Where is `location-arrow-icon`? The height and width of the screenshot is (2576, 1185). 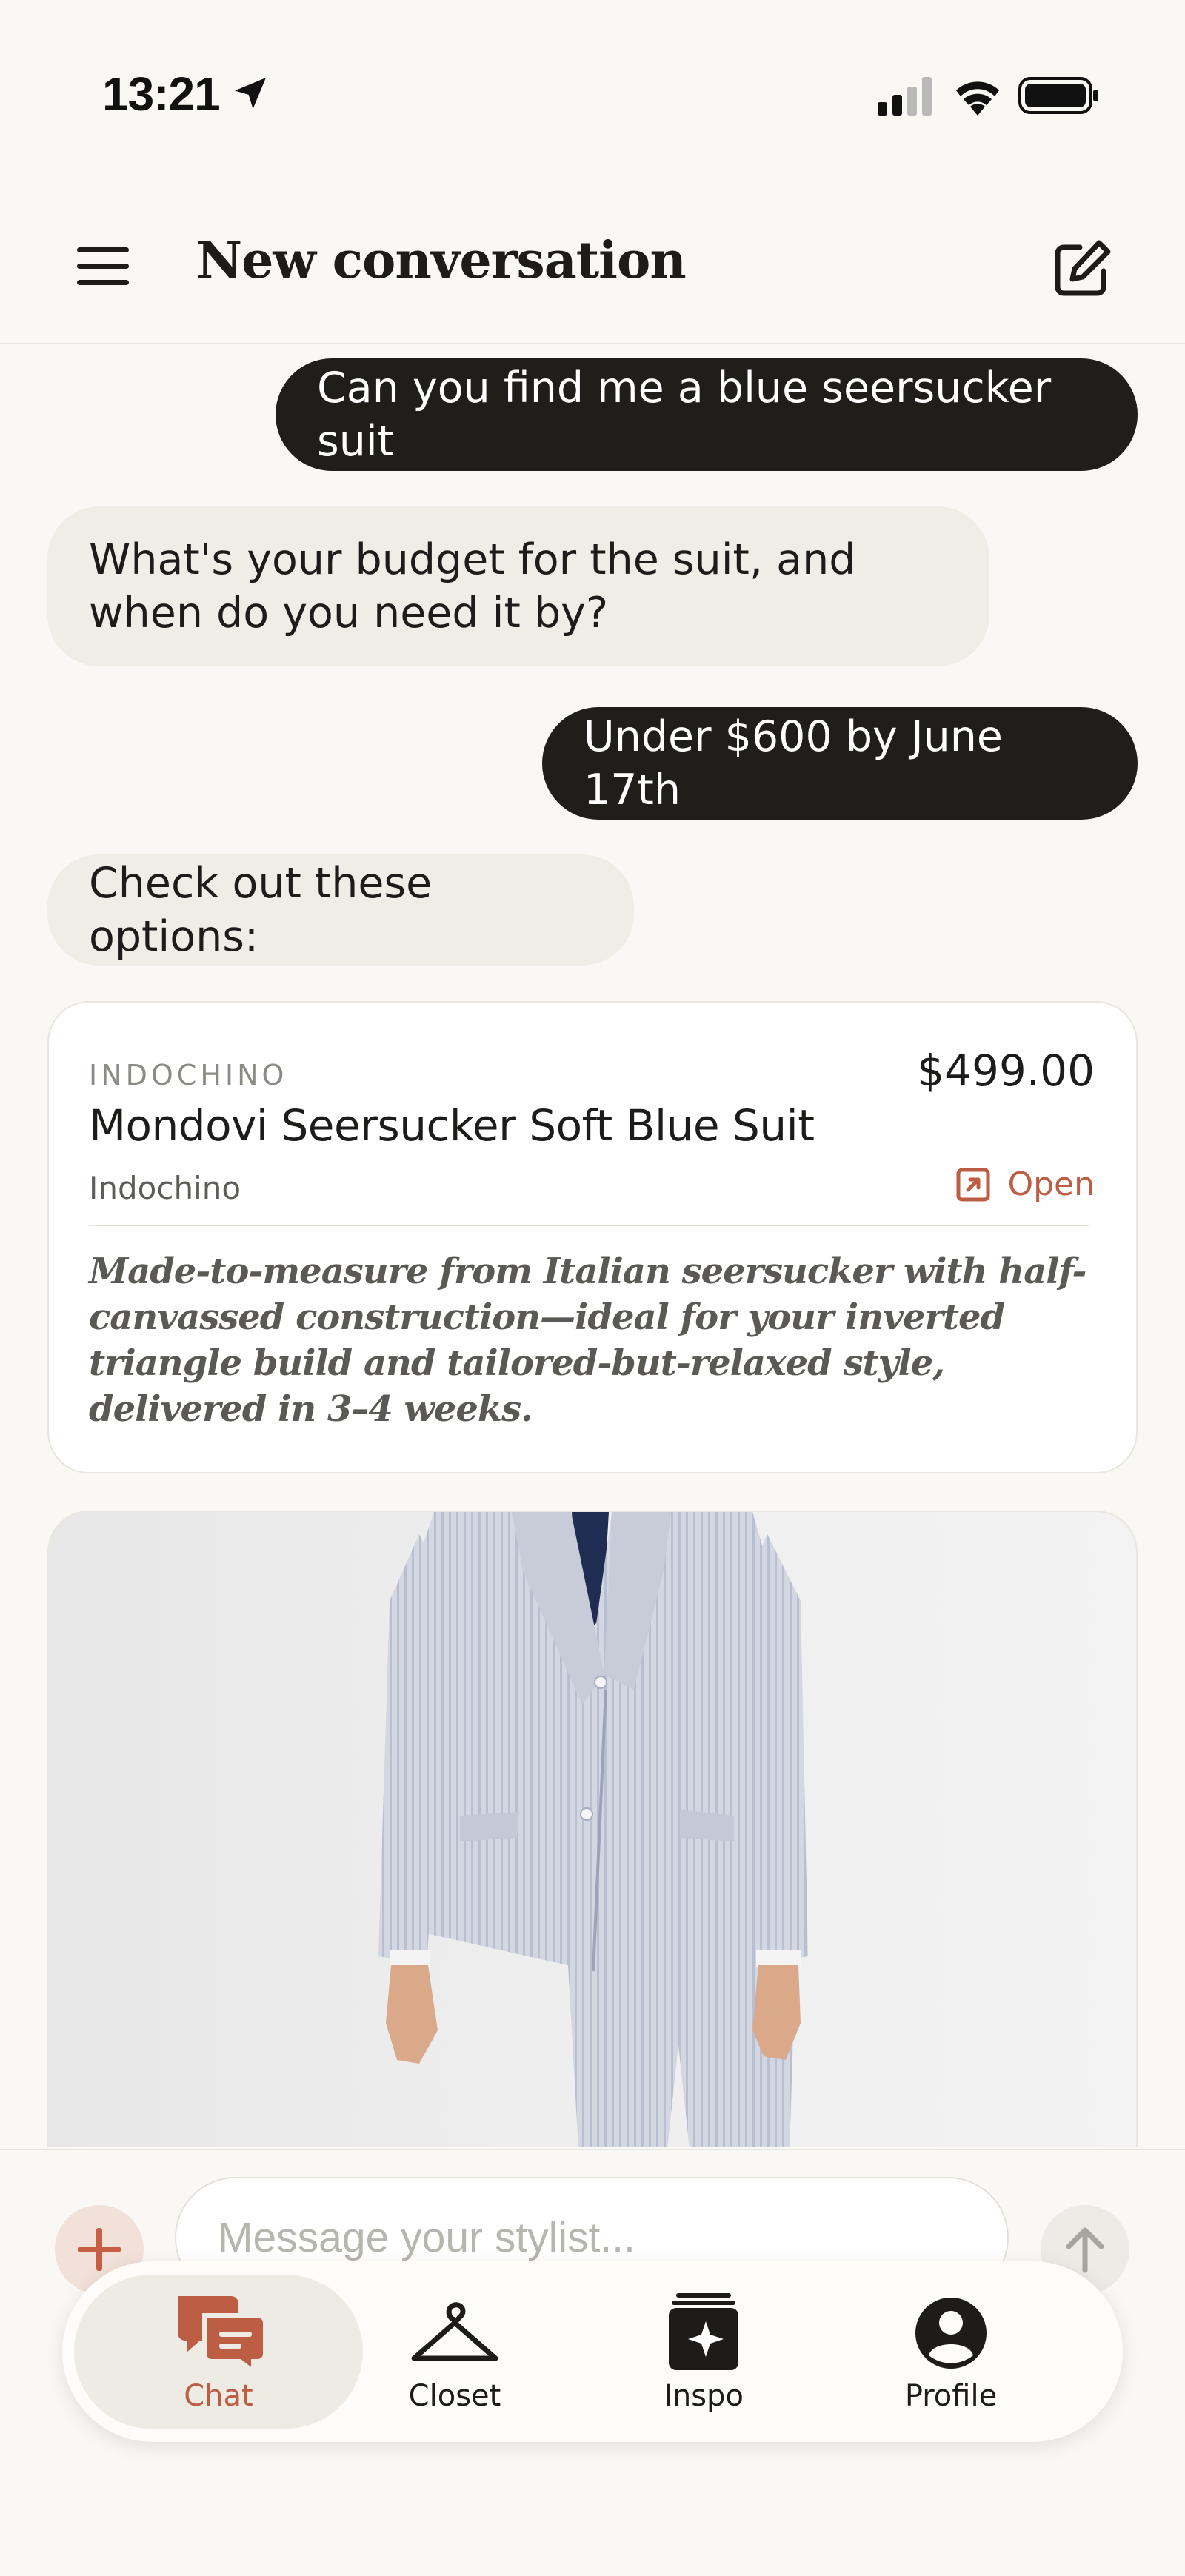 location-arrow-icon is located at coordinates (250, 93).